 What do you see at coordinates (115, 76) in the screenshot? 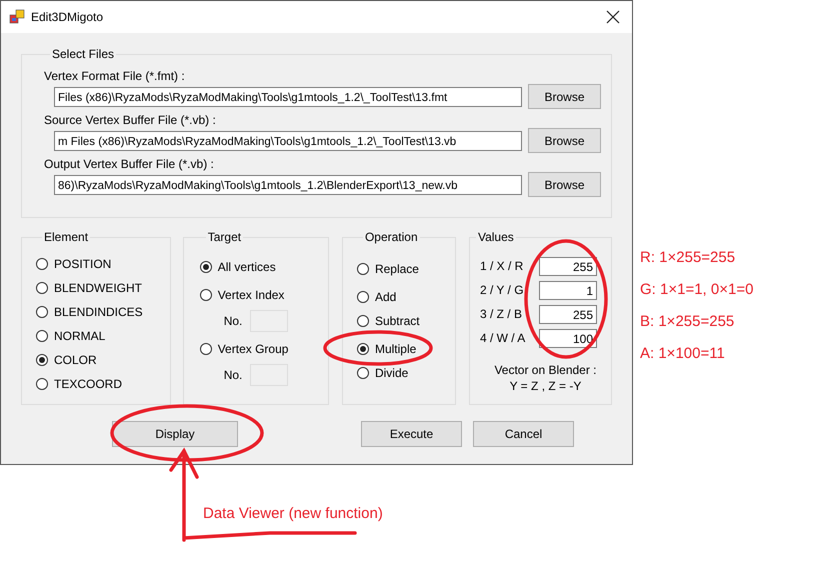
I see `field-label: Vertex Format File (*.fmt) :` at bounding box center [115, 76].